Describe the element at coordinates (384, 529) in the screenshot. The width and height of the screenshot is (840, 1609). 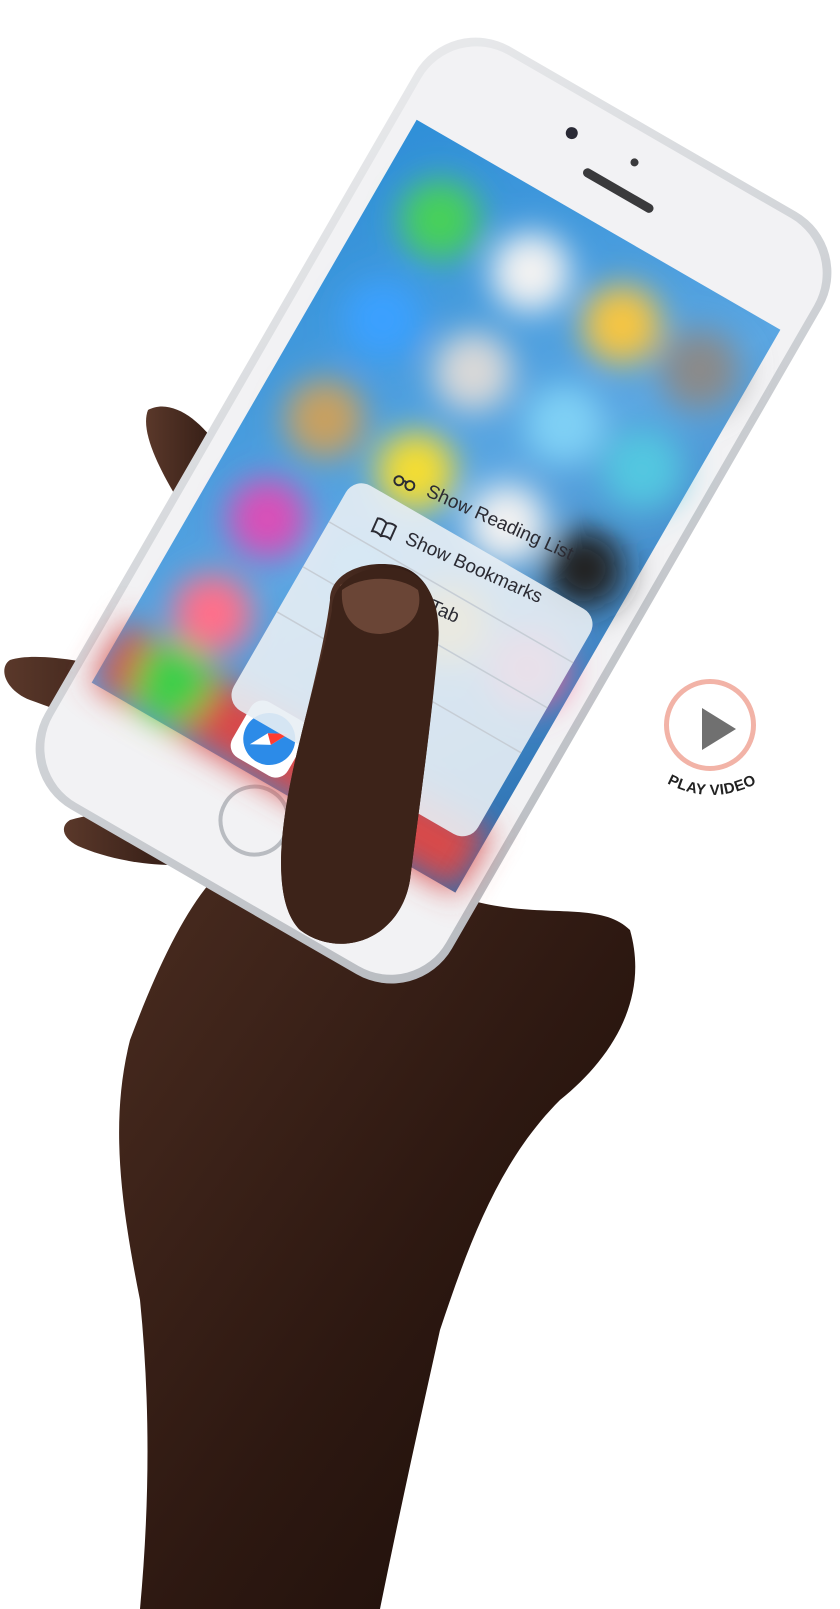
I see `book-icon` at that location.